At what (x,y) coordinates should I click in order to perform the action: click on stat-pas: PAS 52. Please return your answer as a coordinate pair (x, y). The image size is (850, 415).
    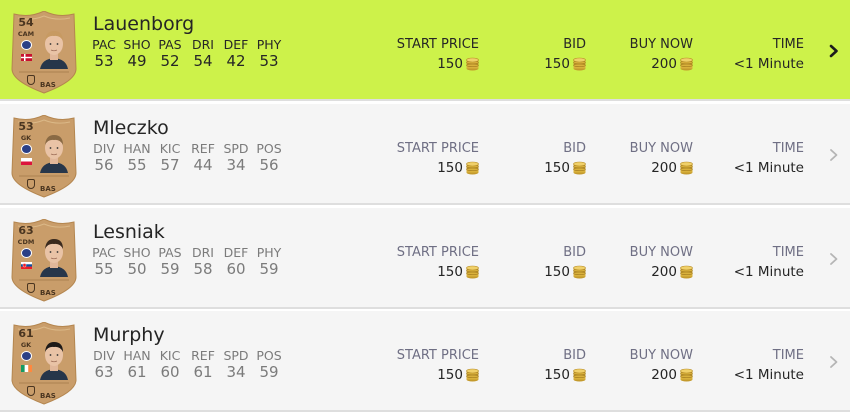
    Looking at the image, I should click on (170, 53).